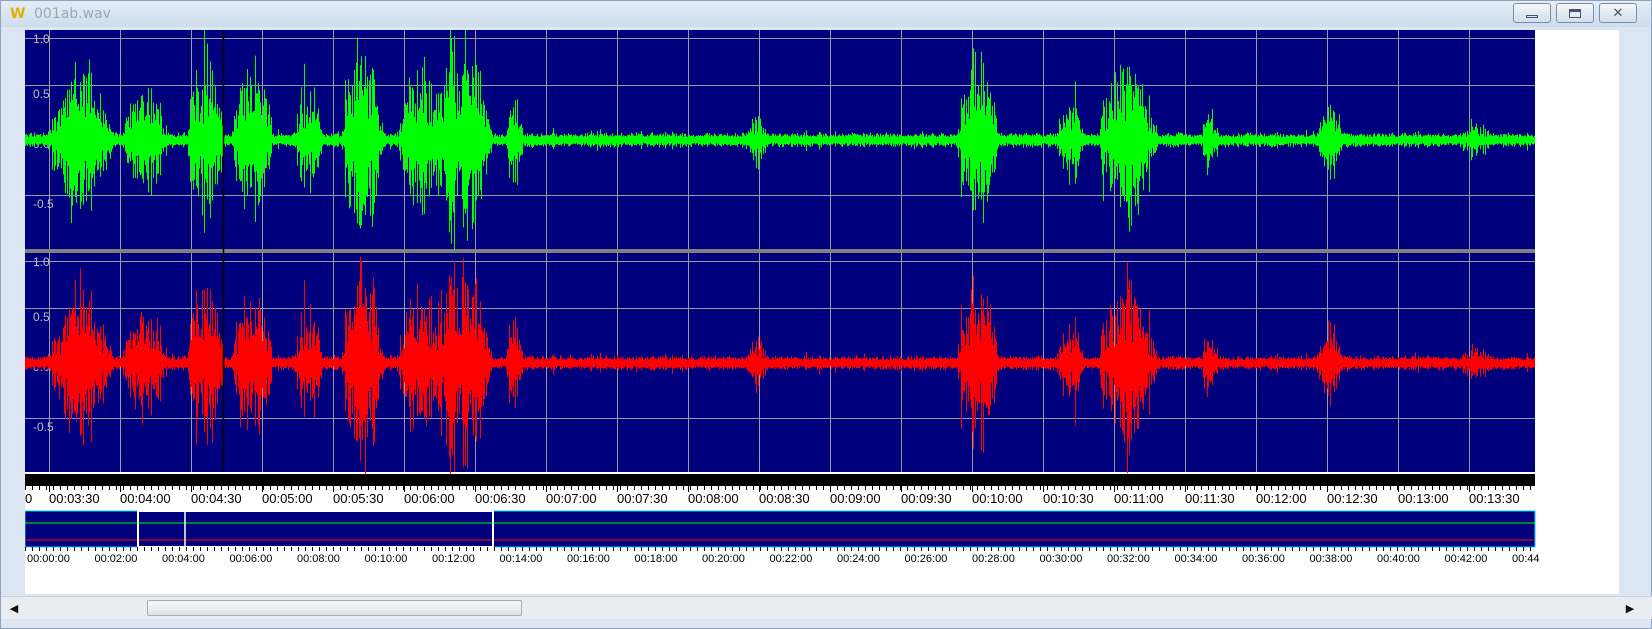 The height and width of the screenshot is (629, 1652). Describe the element at coordinates (1423, 498) in the screenshot. I see `time-label: 00:13:00` at that location.